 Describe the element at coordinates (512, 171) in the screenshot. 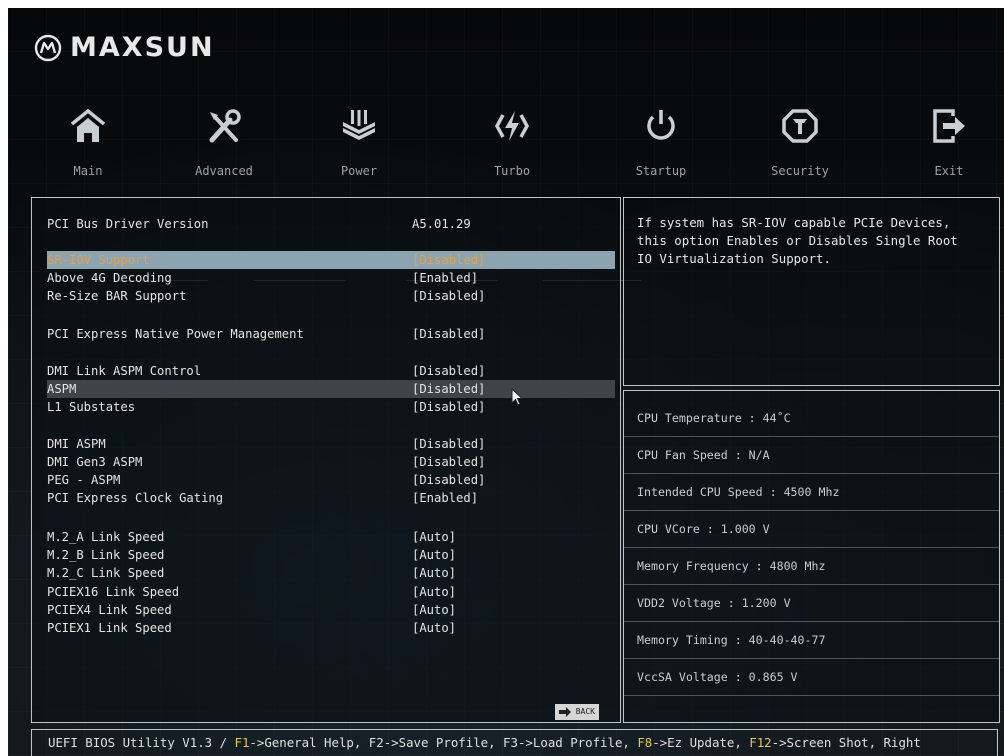

I see `tab-turbo-label: Turbo` at that location.